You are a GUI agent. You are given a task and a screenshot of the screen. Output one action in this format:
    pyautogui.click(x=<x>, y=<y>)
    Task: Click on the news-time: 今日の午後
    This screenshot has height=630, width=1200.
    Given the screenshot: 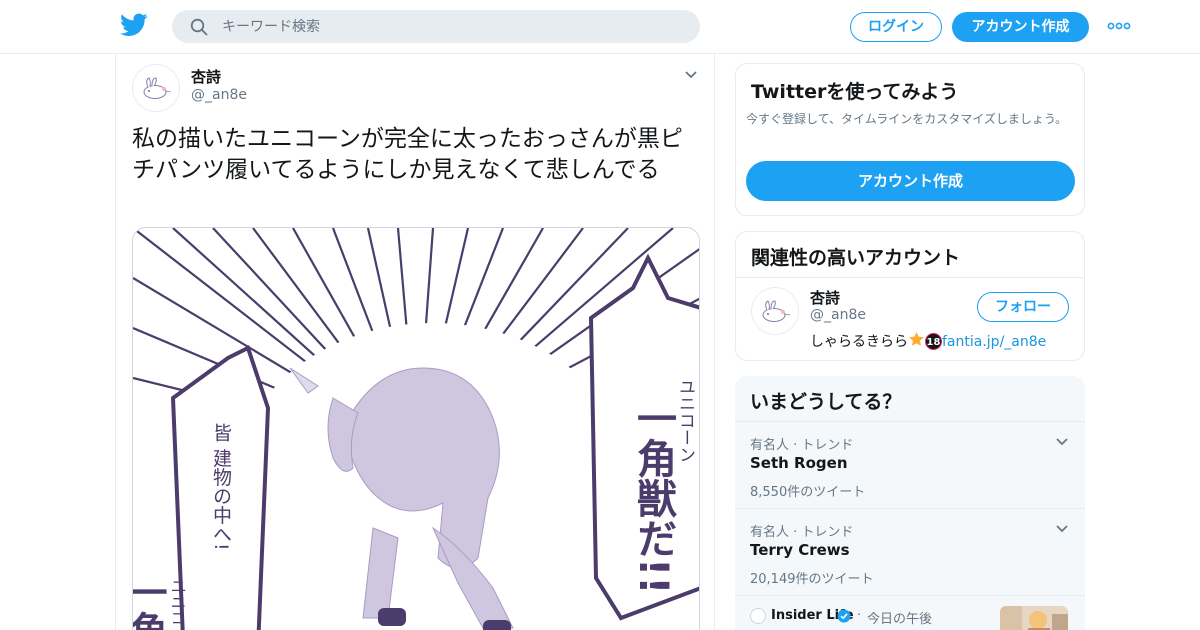 What is the action you would take?
    pyautogui.click(x=900, y=619)
    